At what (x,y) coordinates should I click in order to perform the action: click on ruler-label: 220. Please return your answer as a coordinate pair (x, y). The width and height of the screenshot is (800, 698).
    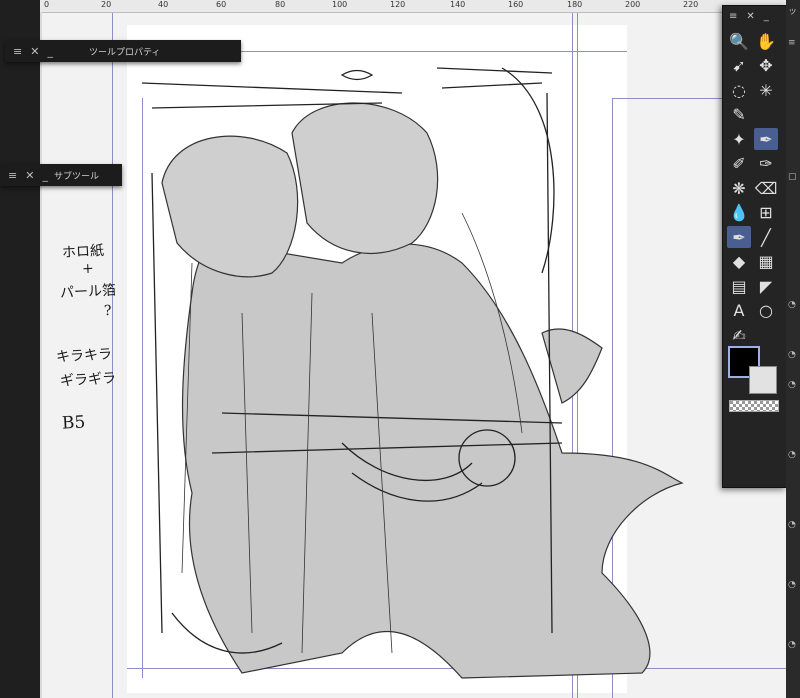
    Looking at the image, I should click on (691, 4).